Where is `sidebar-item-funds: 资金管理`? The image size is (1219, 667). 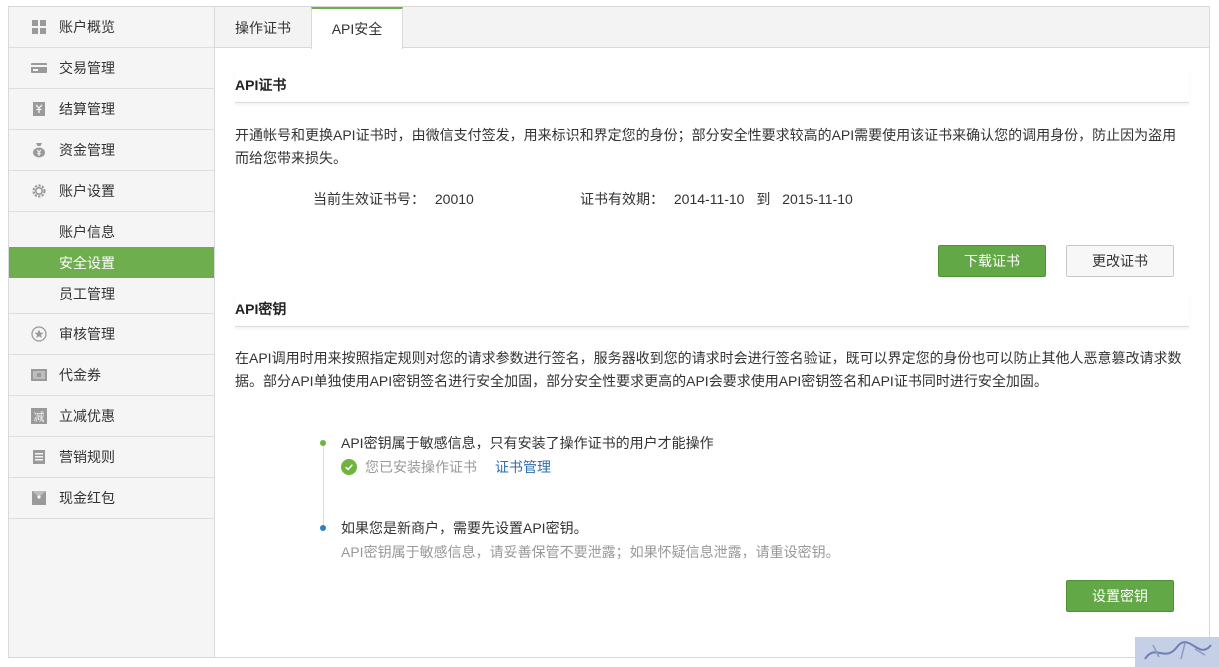 sidebar-item-funds: 资金管理 is located at coordinates (111, 150).